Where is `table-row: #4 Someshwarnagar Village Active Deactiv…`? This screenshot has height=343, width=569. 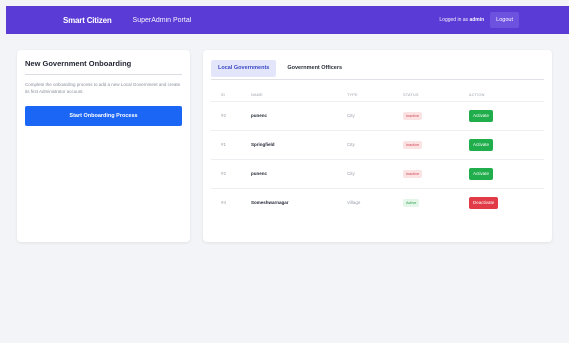 table-row: #4 Someshwarnagar Village Active Deactiv… is located at coordinates (377, 202).